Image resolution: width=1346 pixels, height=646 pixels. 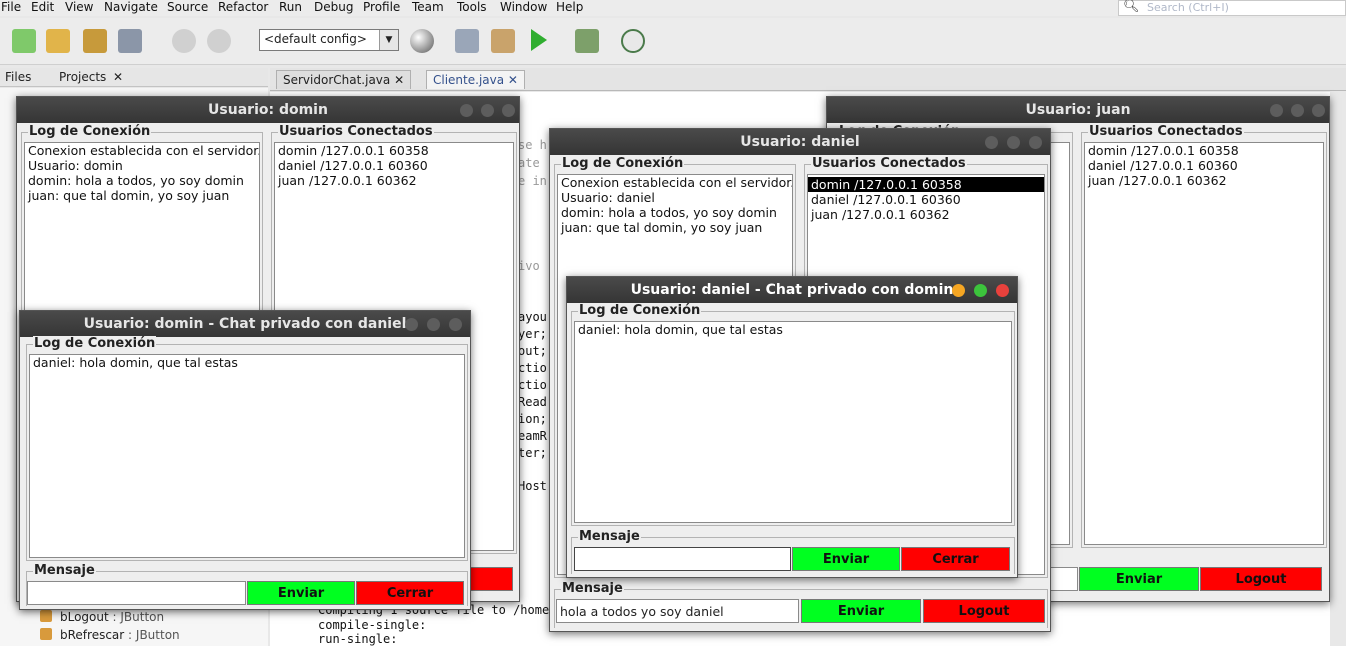 I want to click on users-label: Usuarios Conectados, so click(x=1166, y=132).